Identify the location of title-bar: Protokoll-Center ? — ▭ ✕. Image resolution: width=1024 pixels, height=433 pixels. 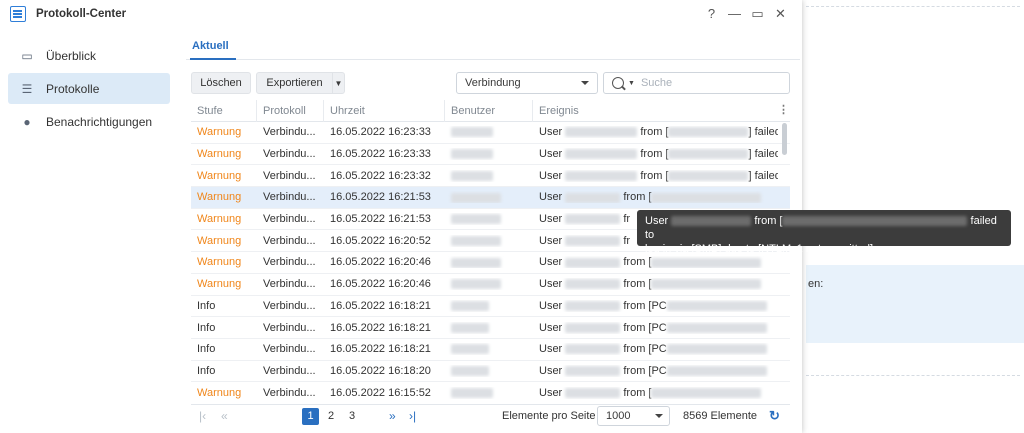
(401, 14).